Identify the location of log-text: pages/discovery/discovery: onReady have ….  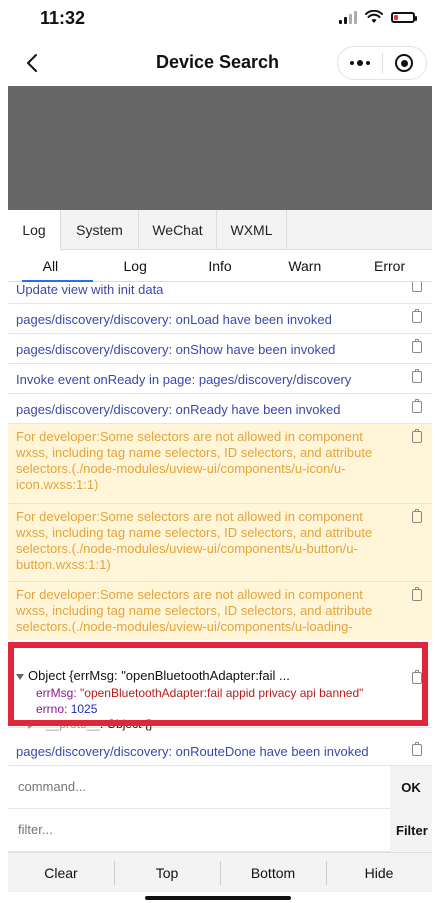
(178, 409).